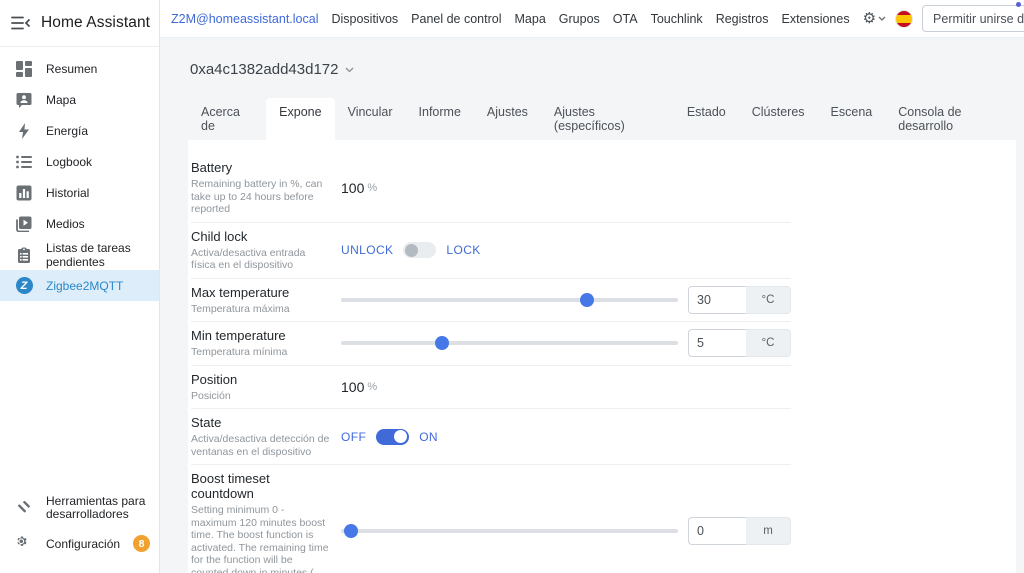 Image resolution: width=1024 pixels, height=573 pixels. I want to click on expose-row-min-temperature: Min temperature Temperatura mínima °C, so click(491, 344).